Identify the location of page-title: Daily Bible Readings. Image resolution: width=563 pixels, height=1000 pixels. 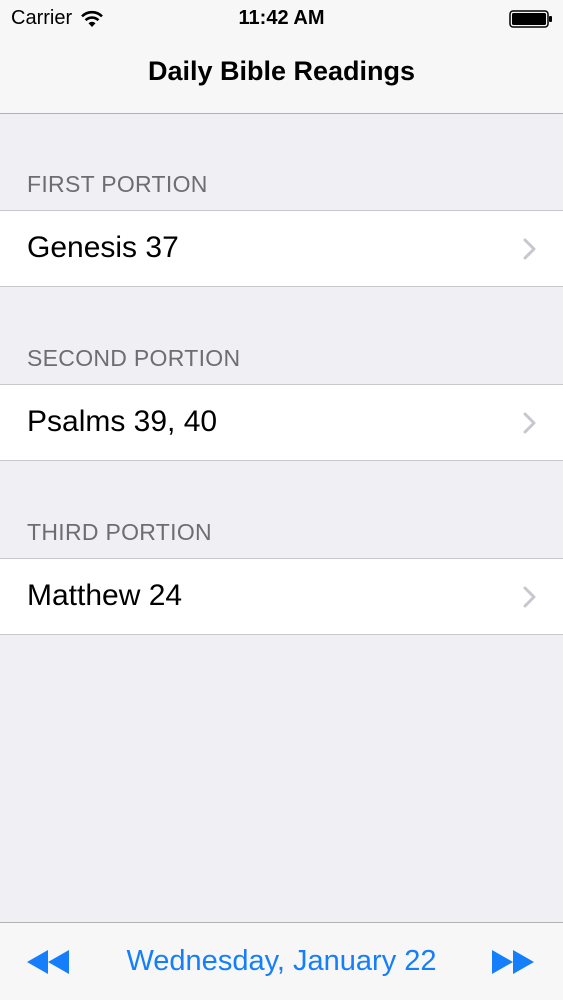
(281, 71).